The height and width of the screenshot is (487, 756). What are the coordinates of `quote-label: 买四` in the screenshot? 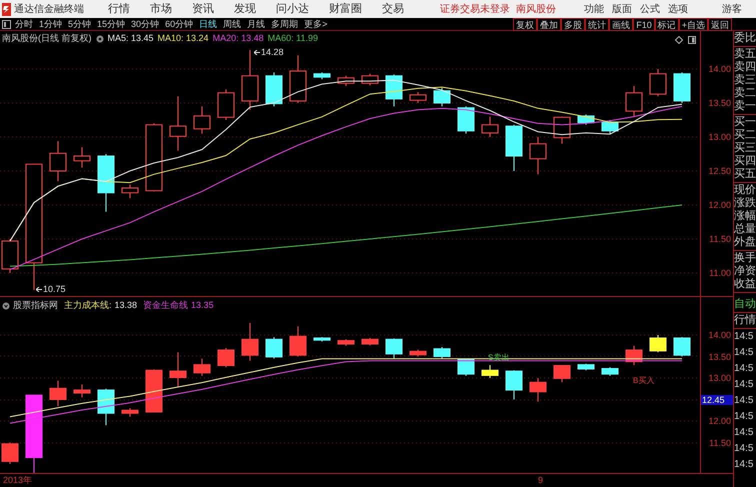 It's located at (745, 161).